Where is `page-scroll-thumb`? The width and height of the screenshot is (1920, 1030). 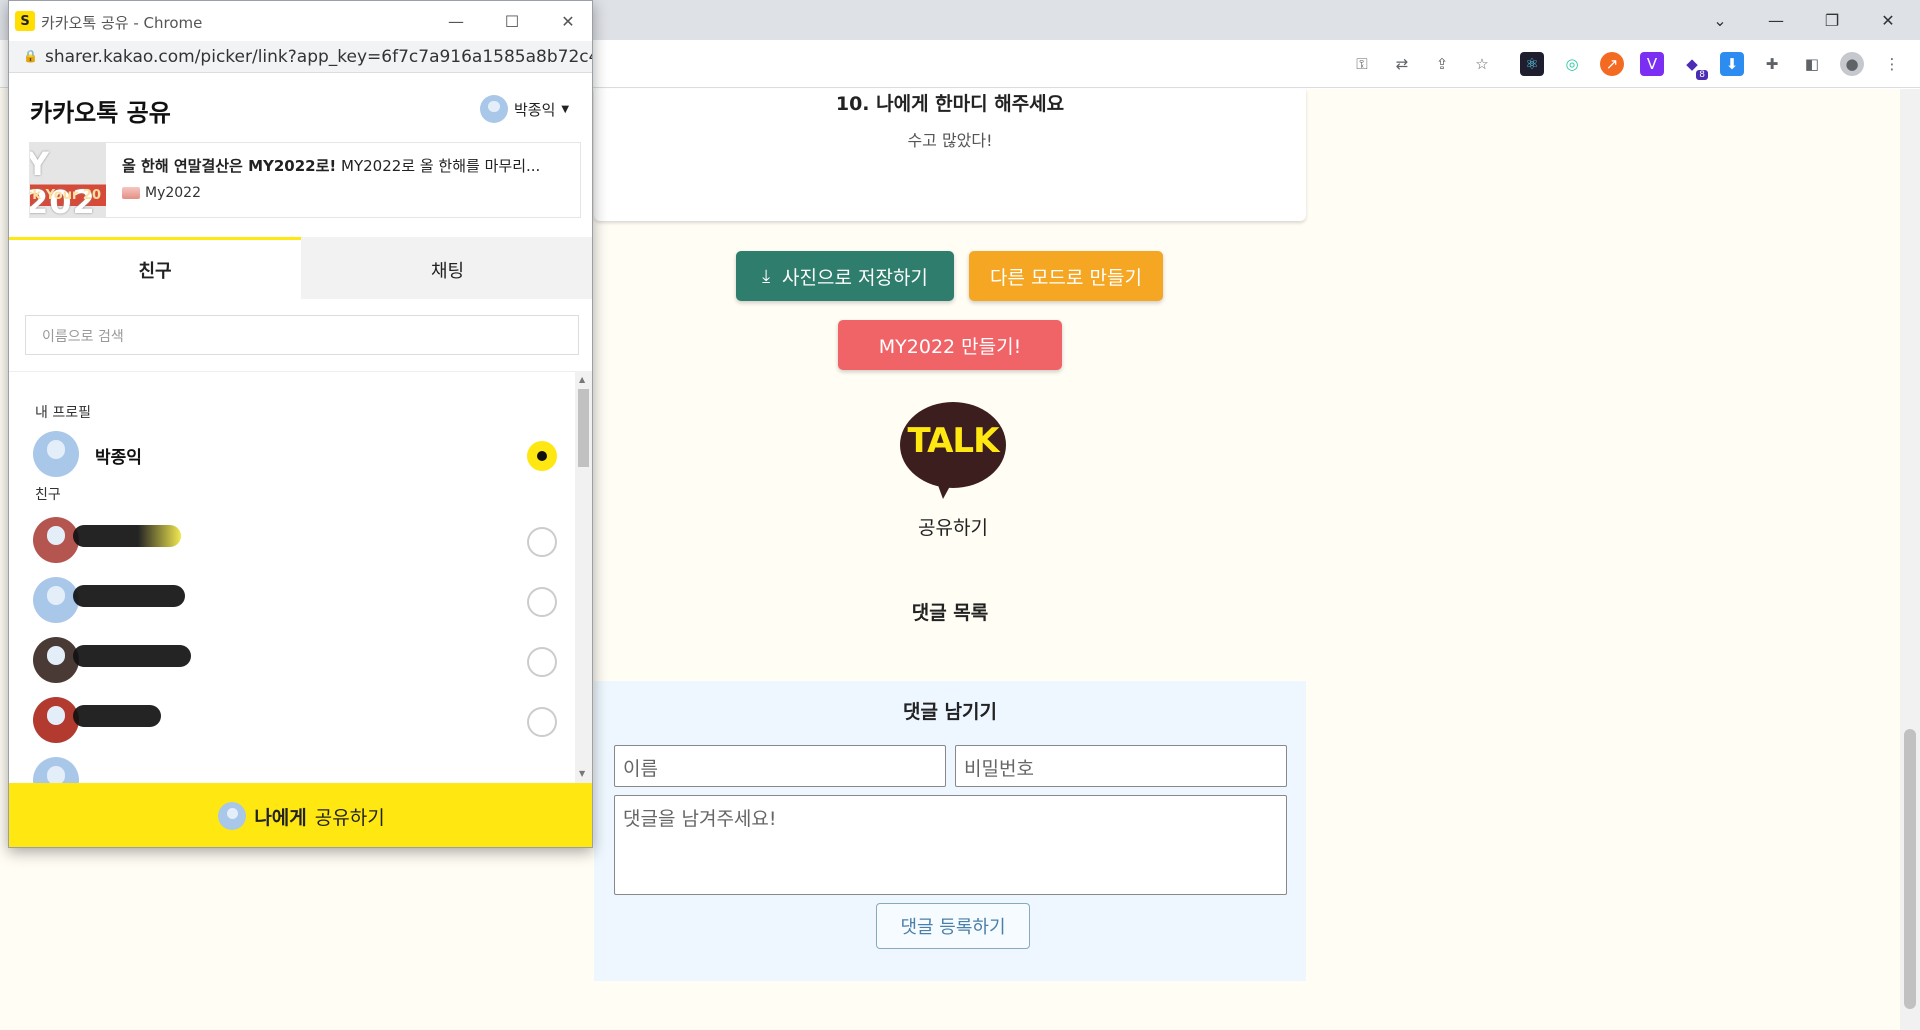 page-scroll-thumb is located at coordinates (1910, 869).